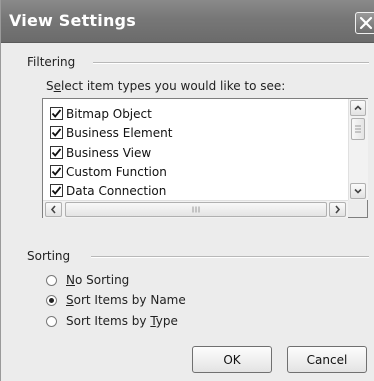 This screenshot has height=381, width=374. I want to click on list-item: Custom Function, so click(108, 171).